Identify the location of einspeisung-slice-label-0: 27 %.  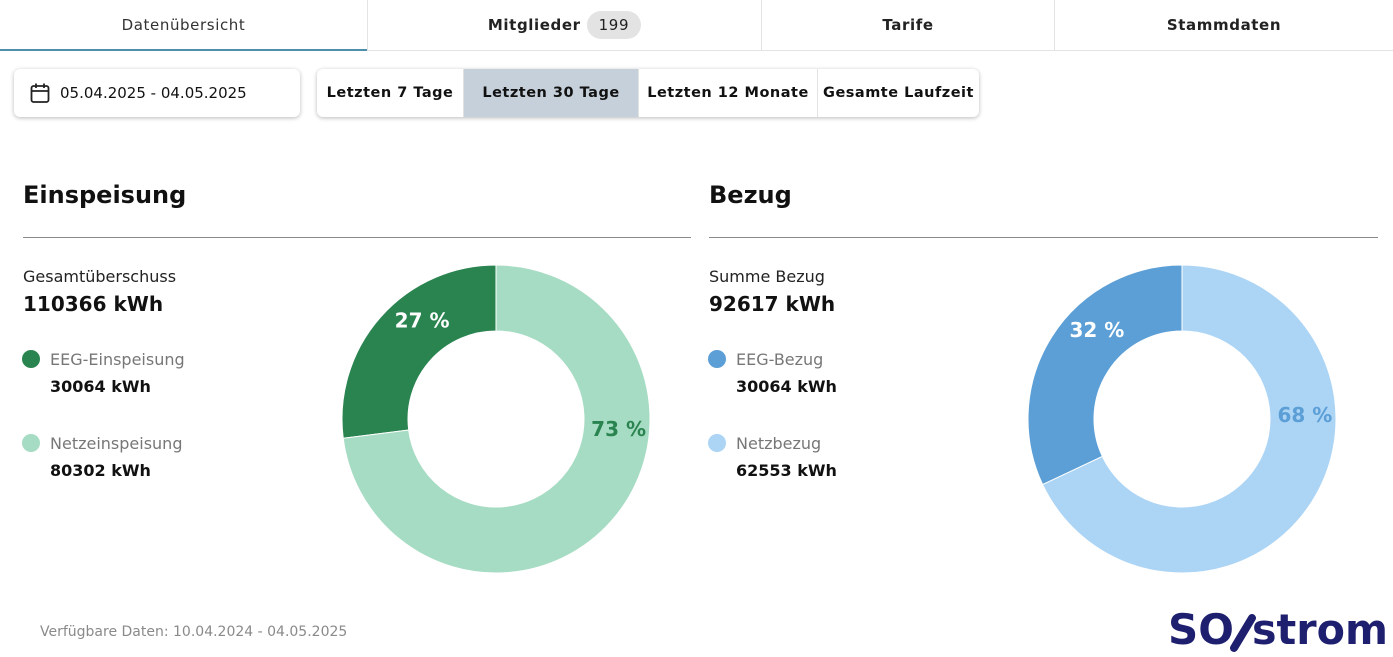
(422, 321).